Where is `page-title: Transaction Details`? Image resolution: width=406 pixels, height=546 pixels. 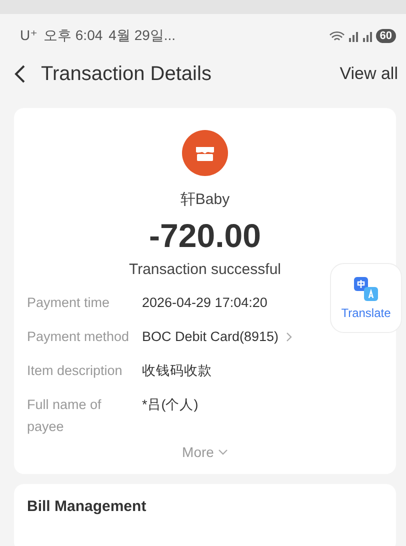 page-title: Transaction Details is located at coordinates (126, 74).